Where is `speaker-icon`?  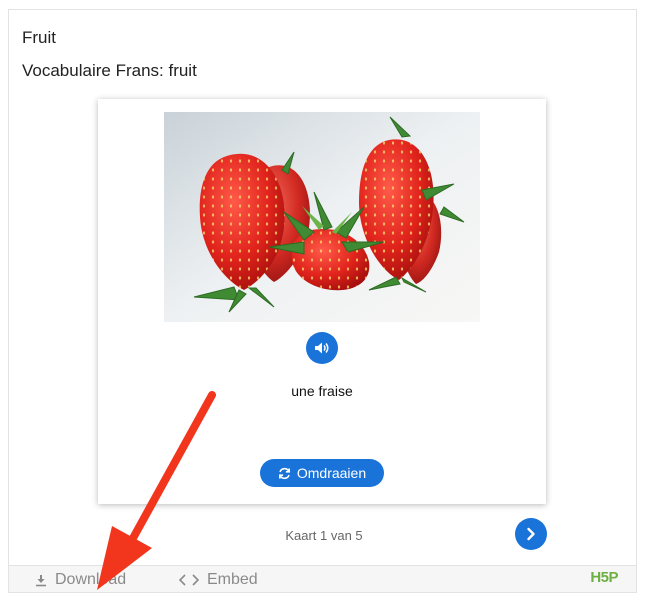 speaker-icon is located at coordinates (322, 348).